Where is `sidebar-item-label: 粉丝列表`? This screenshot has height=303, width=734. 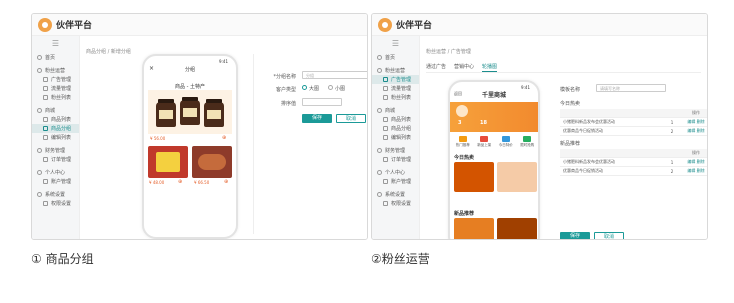 sidebar-item-label: 粉丝列表 is located at coordinates (61, 98).